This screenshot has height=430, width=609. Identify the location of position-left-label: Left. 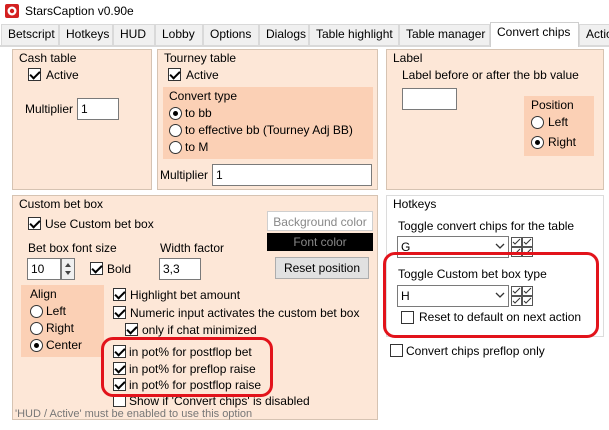
(558, 122).